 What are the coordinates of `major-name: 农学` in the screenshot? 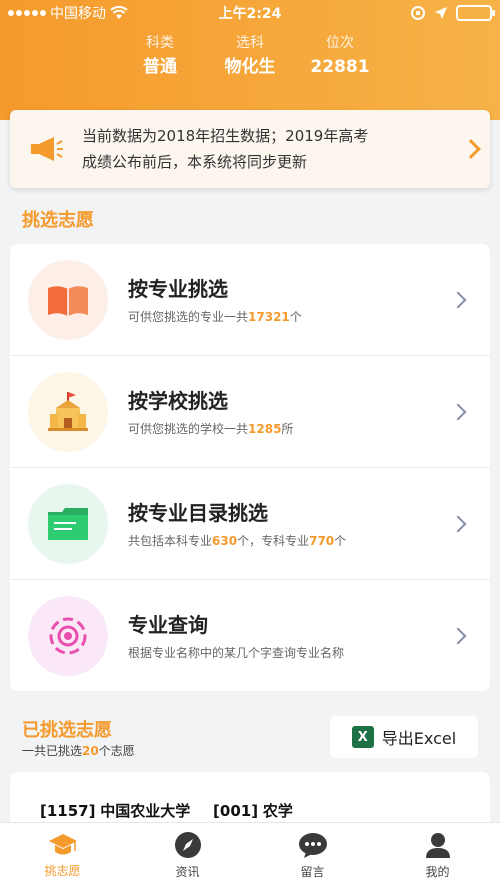 It's located at (277, 811).